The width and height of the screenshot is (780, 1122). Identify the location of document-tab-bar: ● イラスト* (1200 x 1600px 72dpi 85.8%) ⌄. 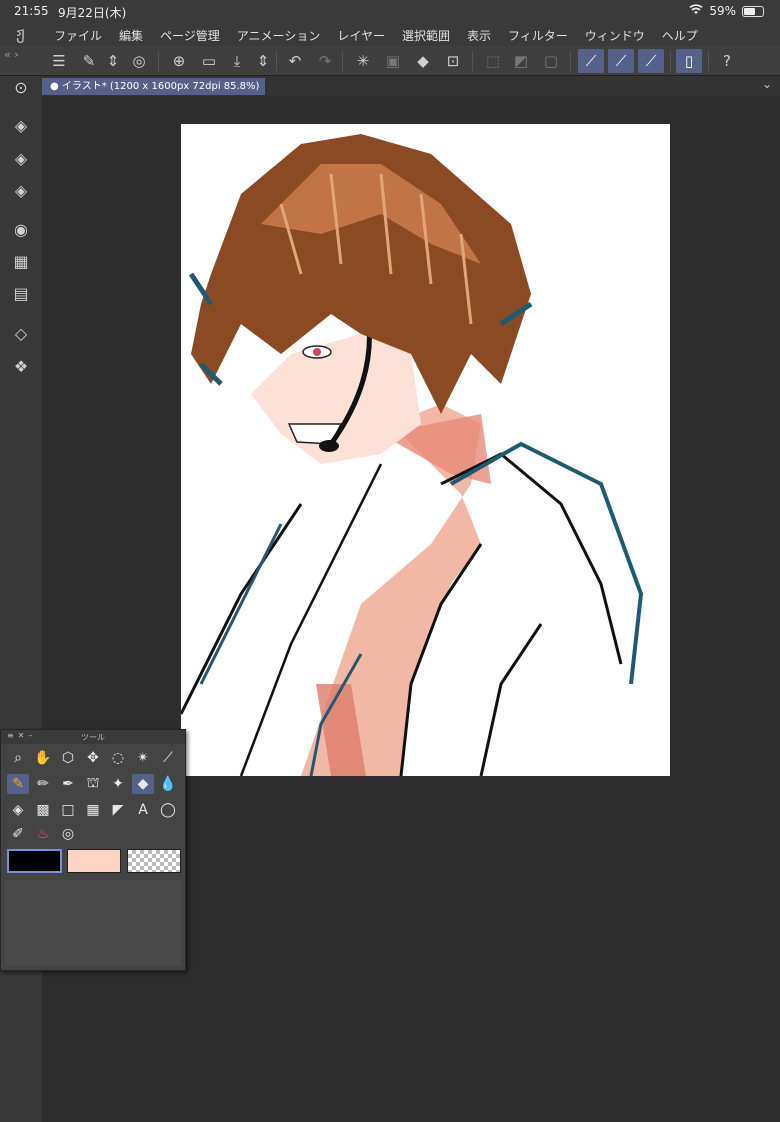
(411, 86).